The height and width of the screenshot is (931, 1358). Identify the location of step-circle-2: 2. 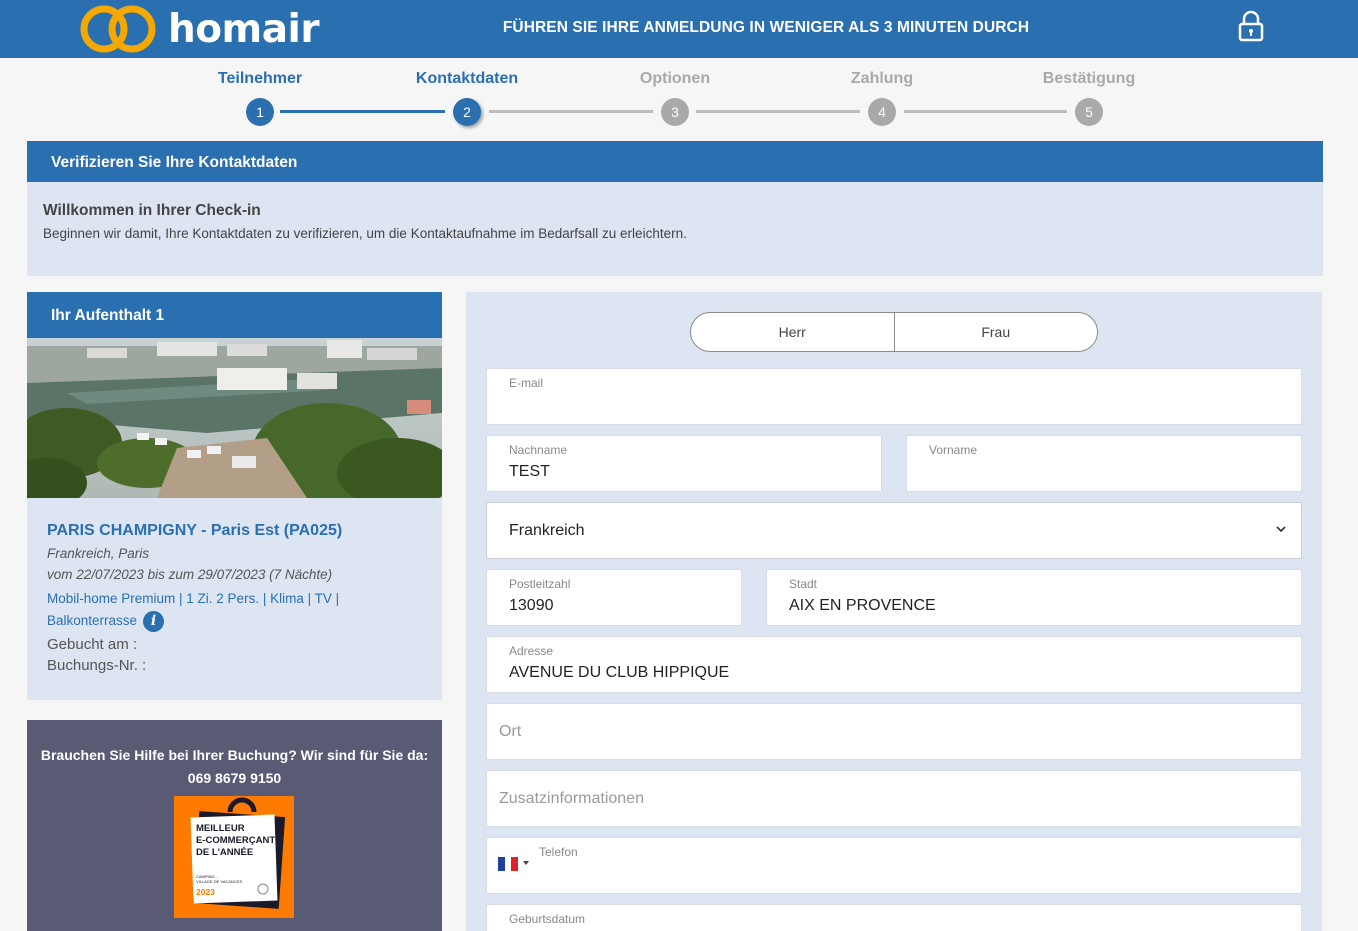
(467, 112).